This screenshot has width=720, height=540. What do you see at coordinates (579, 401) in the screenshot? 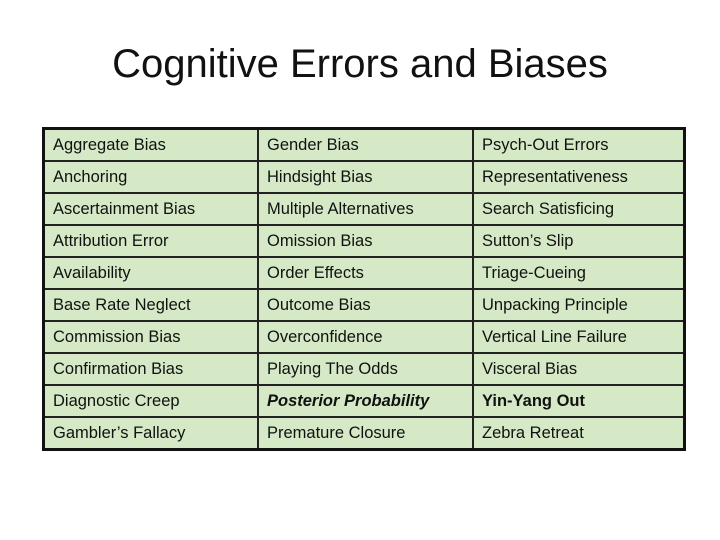
I see `table-cell-emphasized: Yin-Yang Out` at bounding box center [579, 401].